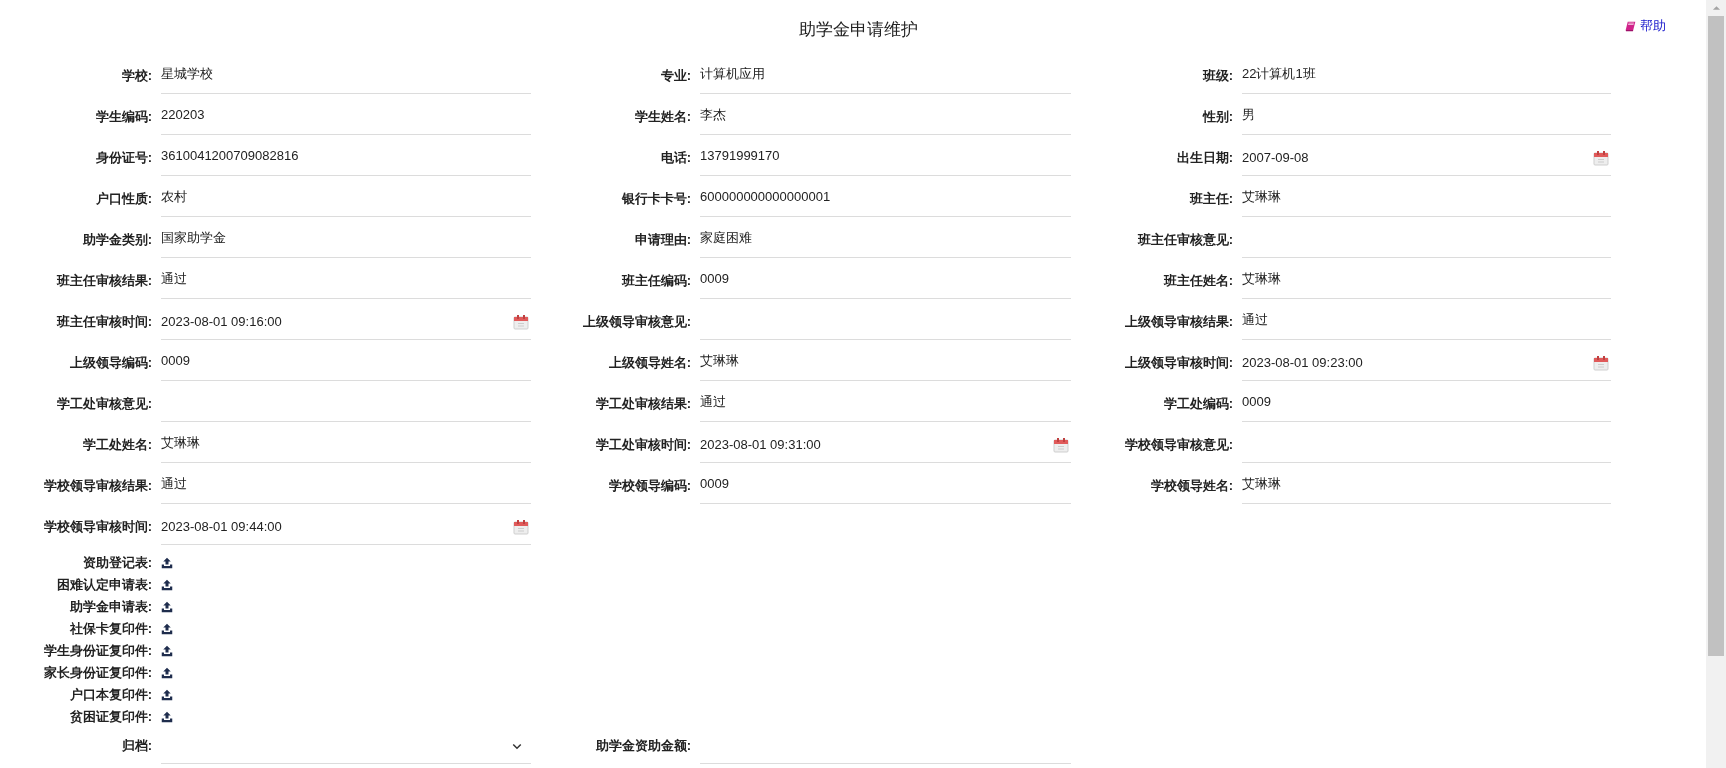  Describe the element at coordinates (885, 240) in the screenshot. I see `input-field: 家庭困难` at that location.